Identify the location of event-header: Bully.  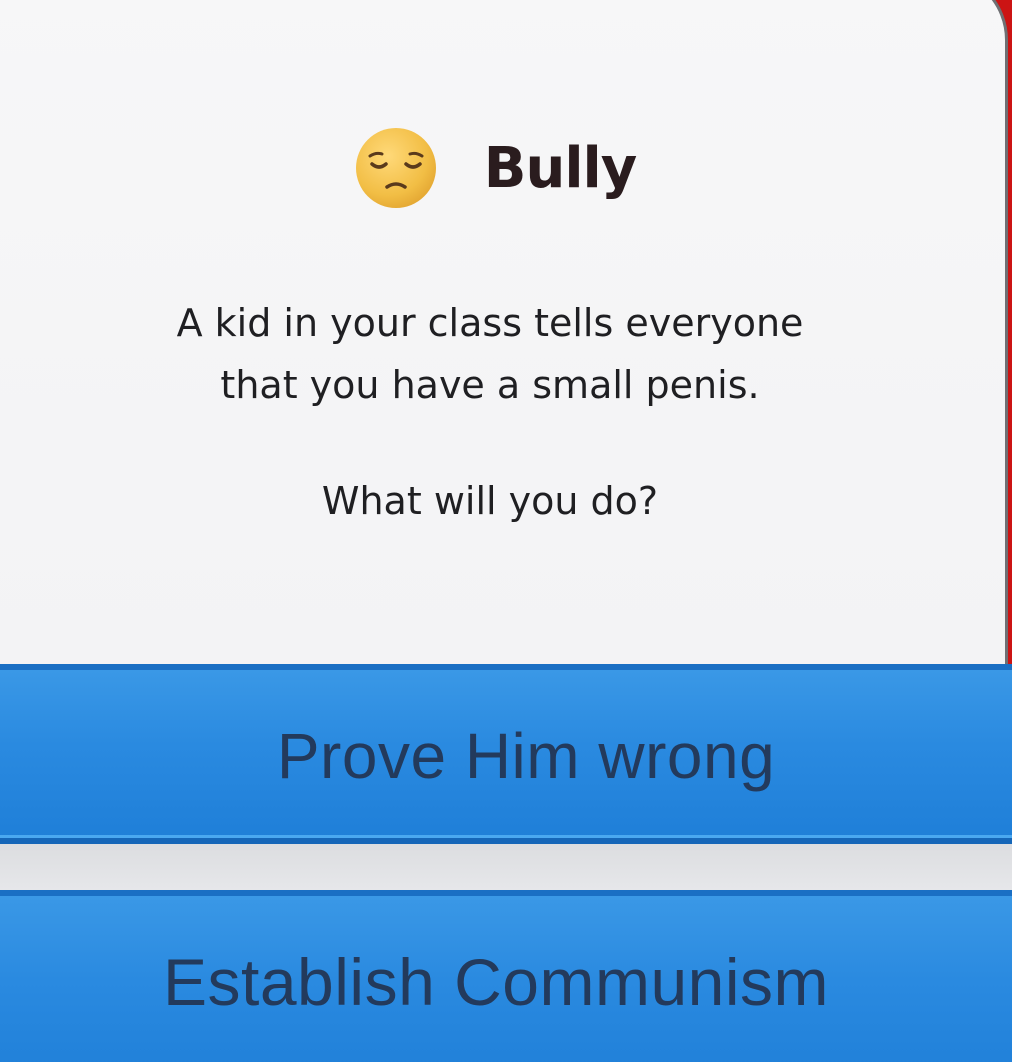
(506, 168).